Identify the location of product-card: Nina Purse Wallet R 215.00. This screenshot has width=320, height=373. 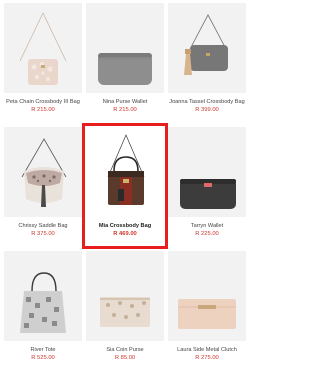
(125, 62).